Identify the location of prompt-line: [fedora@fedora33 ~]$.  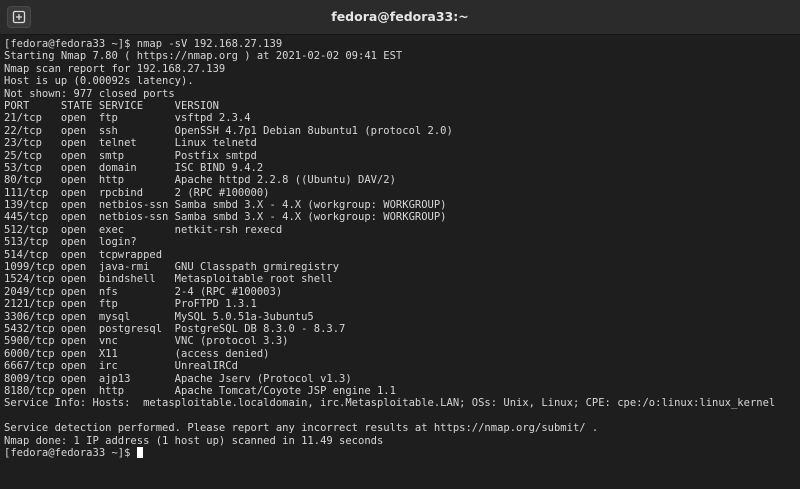
(400, 452).